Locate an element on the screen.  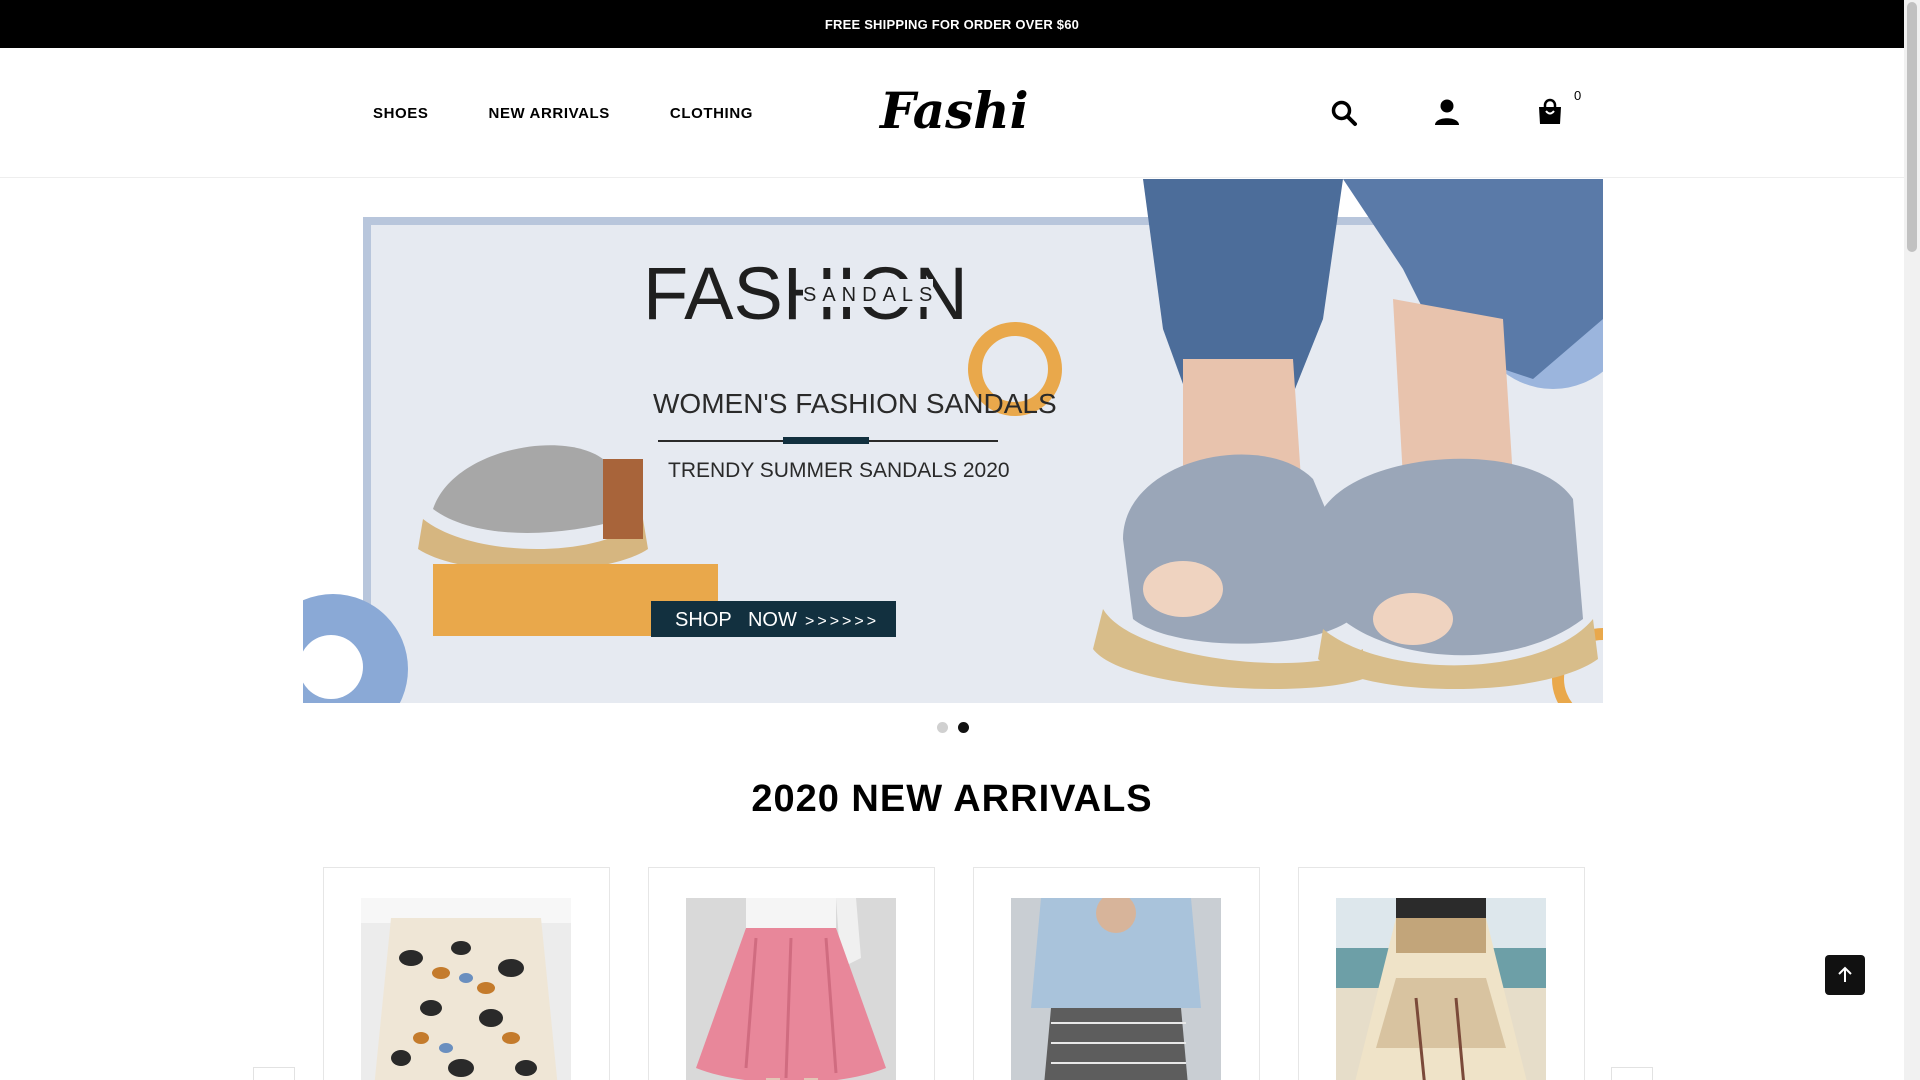
site-header: SHOES NEW ARRIVALS CLOTHING Fashion is located at coordinates (952, 113).